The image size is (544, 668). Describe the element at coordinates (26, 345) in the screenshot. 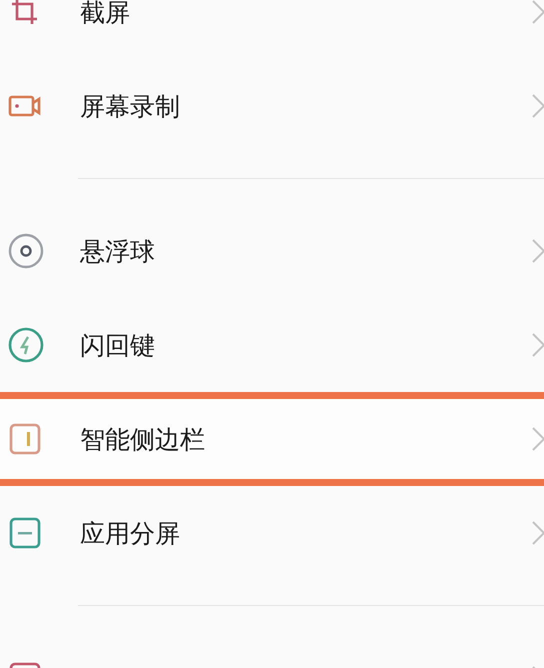

I see `lightning-icon` at that location.